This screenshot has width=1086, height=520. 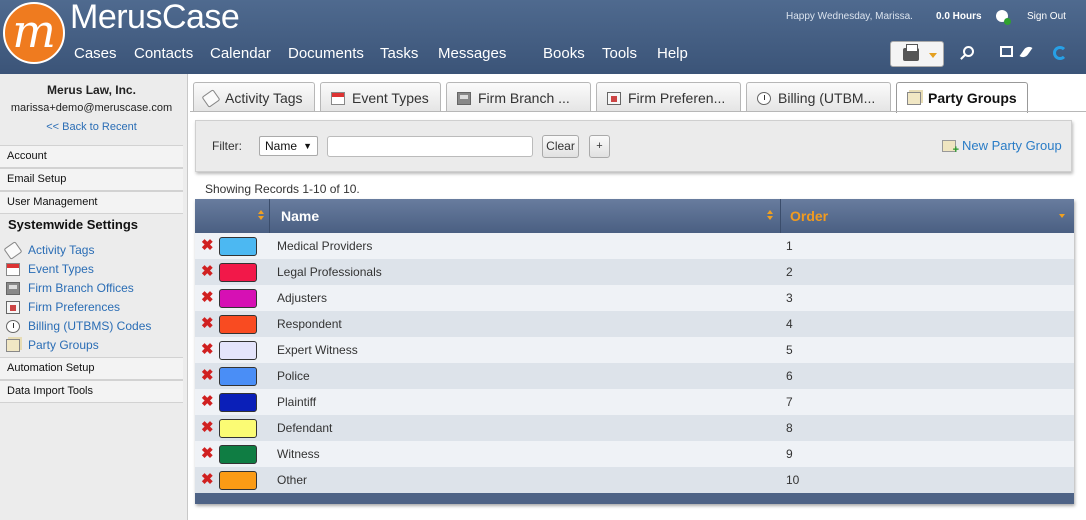 What do you see at coordinates (619, 53) in the screenshot?
I see `nav-tools: Tools` at bounding box center [619, 53].